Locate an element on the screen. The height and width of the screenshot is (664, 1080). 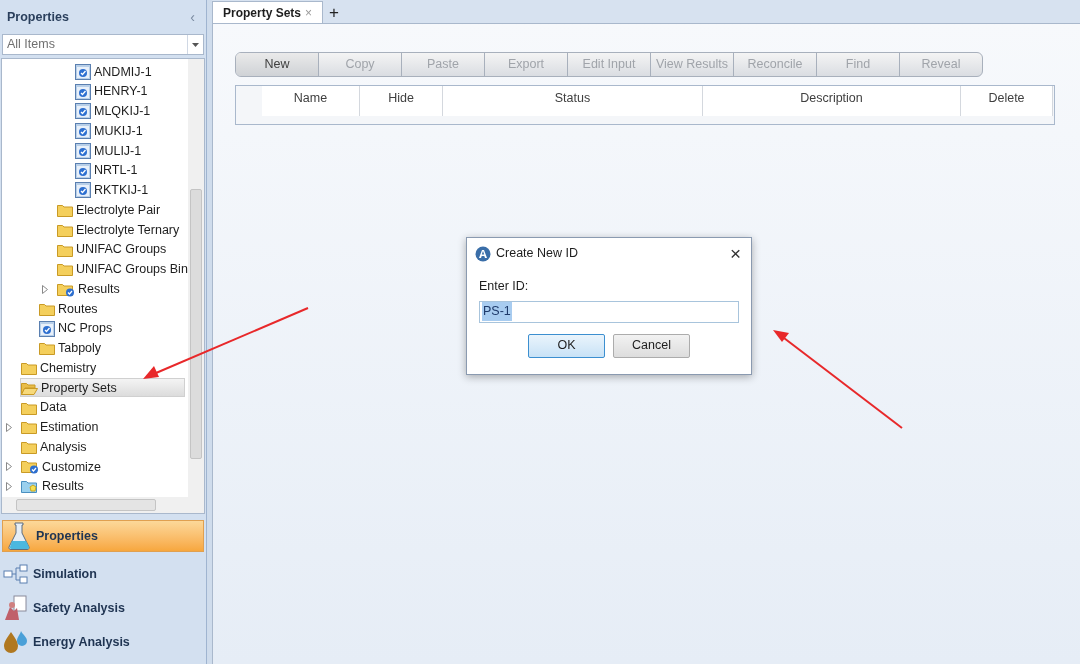
app-logo-icon is located at coordinates (483, 253).